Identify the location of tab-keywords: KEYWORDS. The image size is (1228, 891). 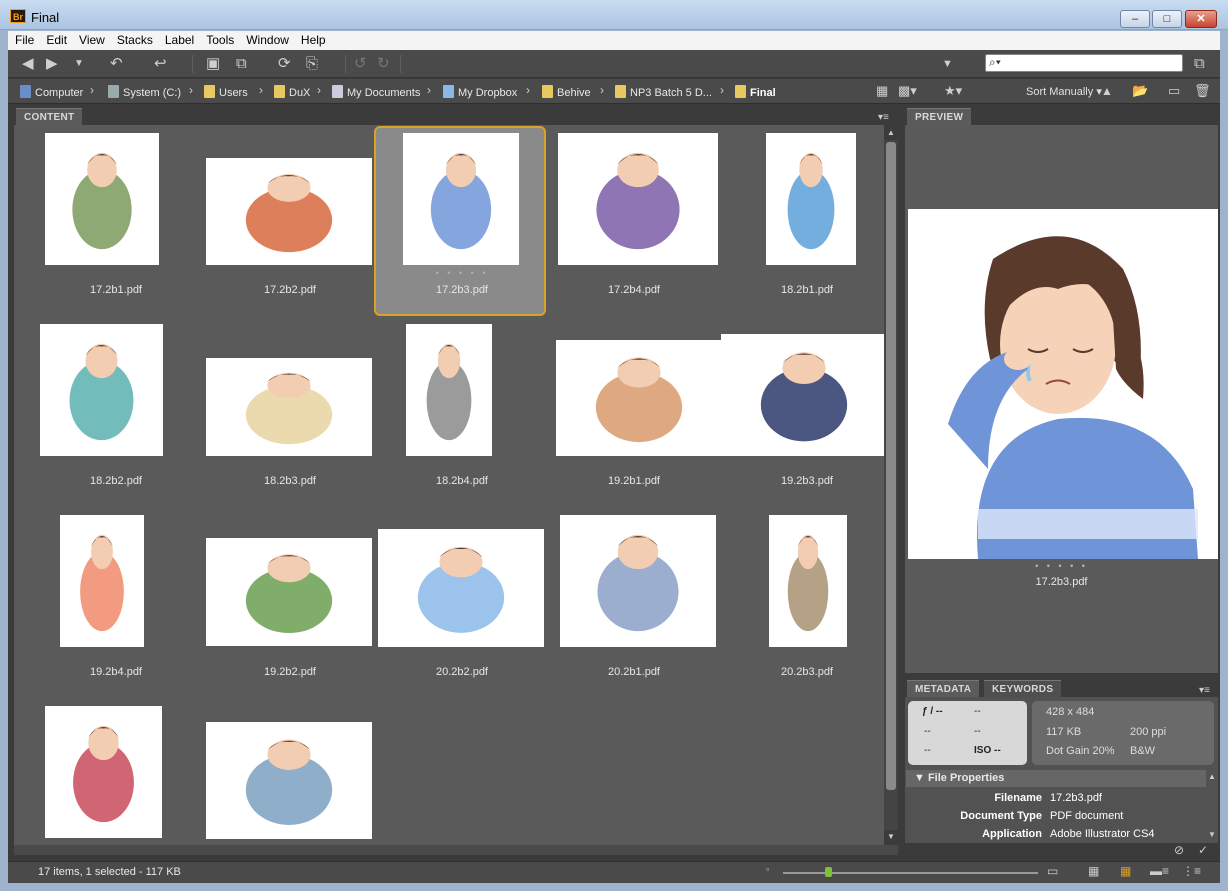
(1023, 689).